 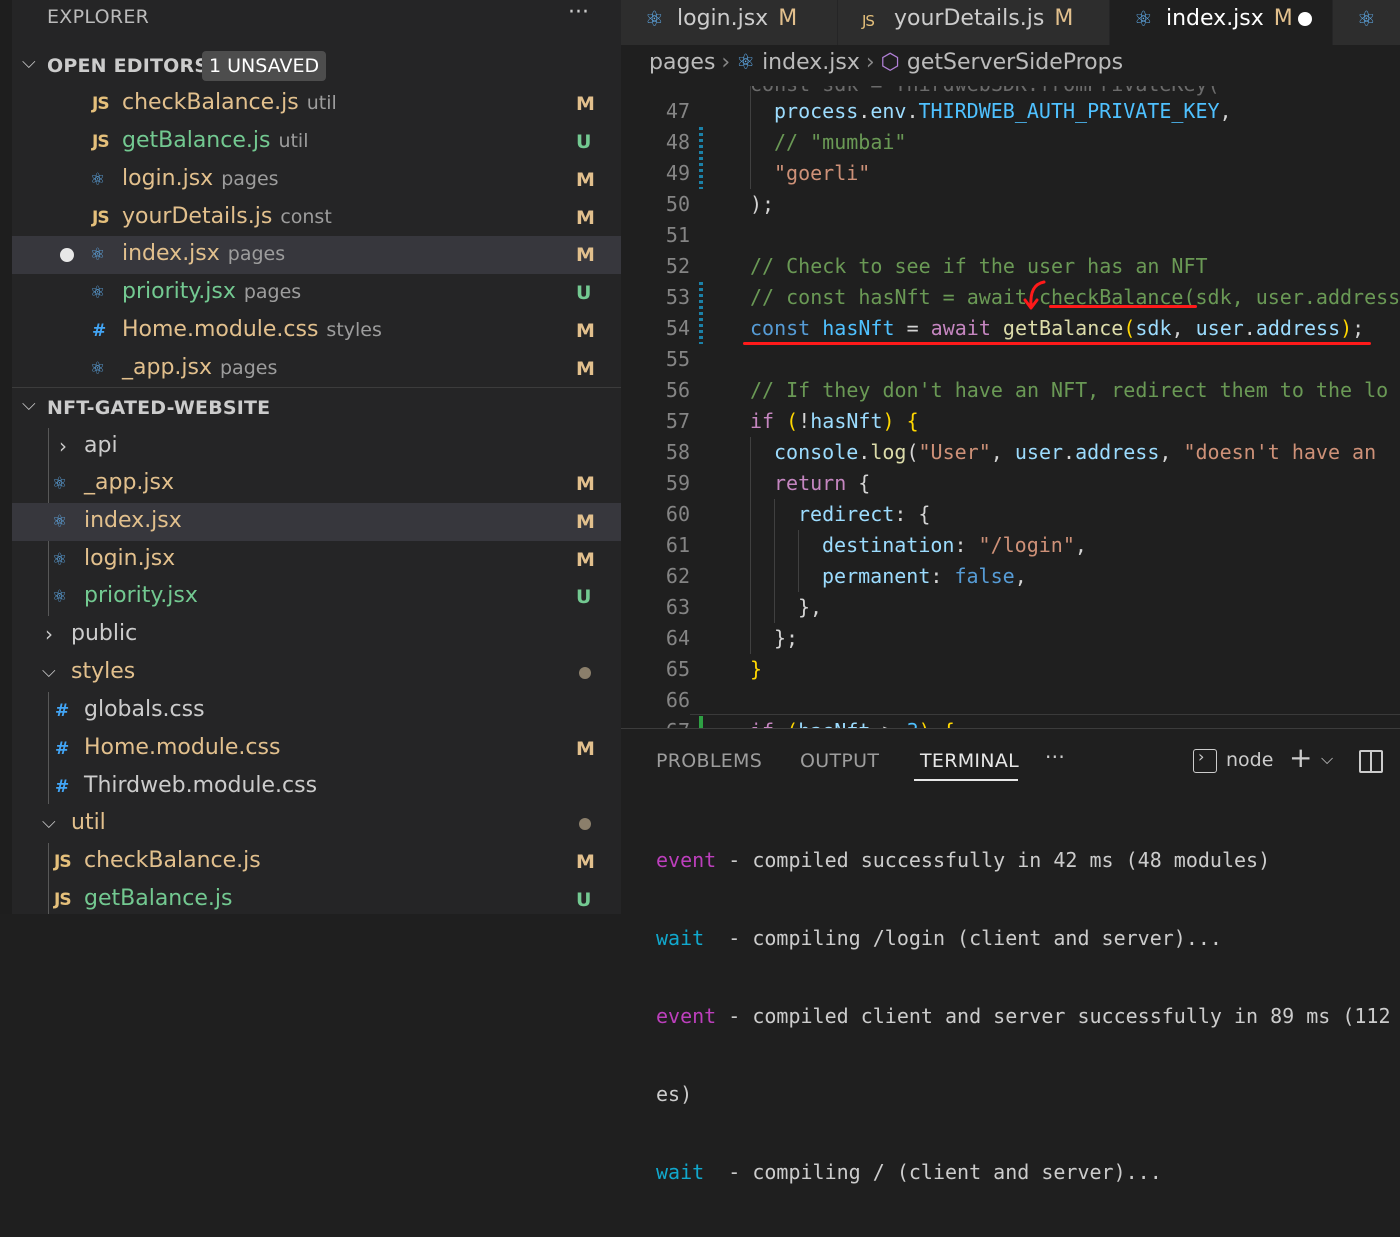 What do you see at coordinates (104, 633) in the screenshot?
I see `folder-name: public` at bounding box center [104, 633].